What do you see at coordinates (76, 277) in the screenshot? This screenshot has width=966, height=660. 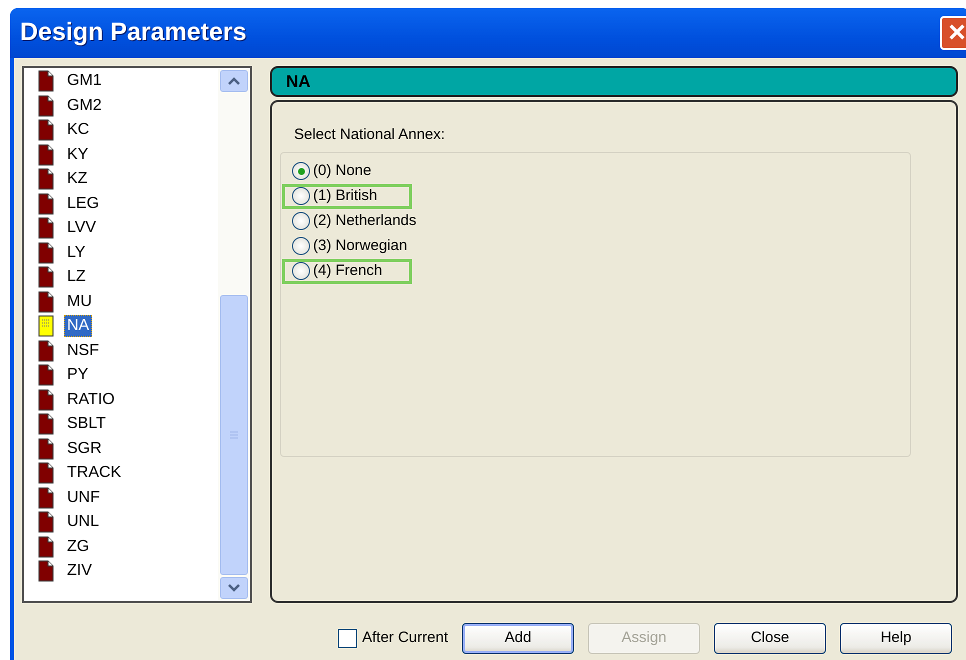 I see `parameter-item: LZ` at bounding box center [76, 277].